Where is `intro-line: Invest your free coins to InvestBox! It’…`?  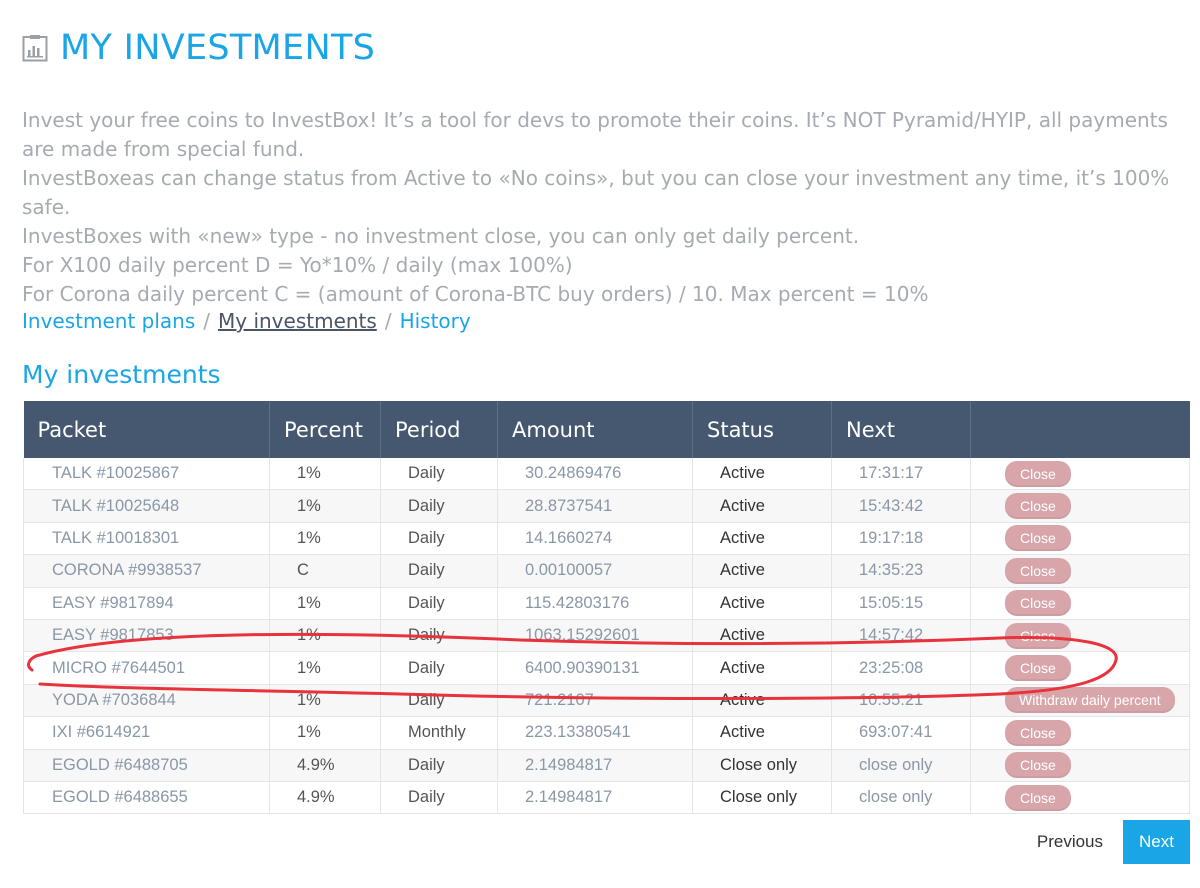 intro-line: Invest your free coins to InvestBox! It’… is located at coordinates (595, 134).